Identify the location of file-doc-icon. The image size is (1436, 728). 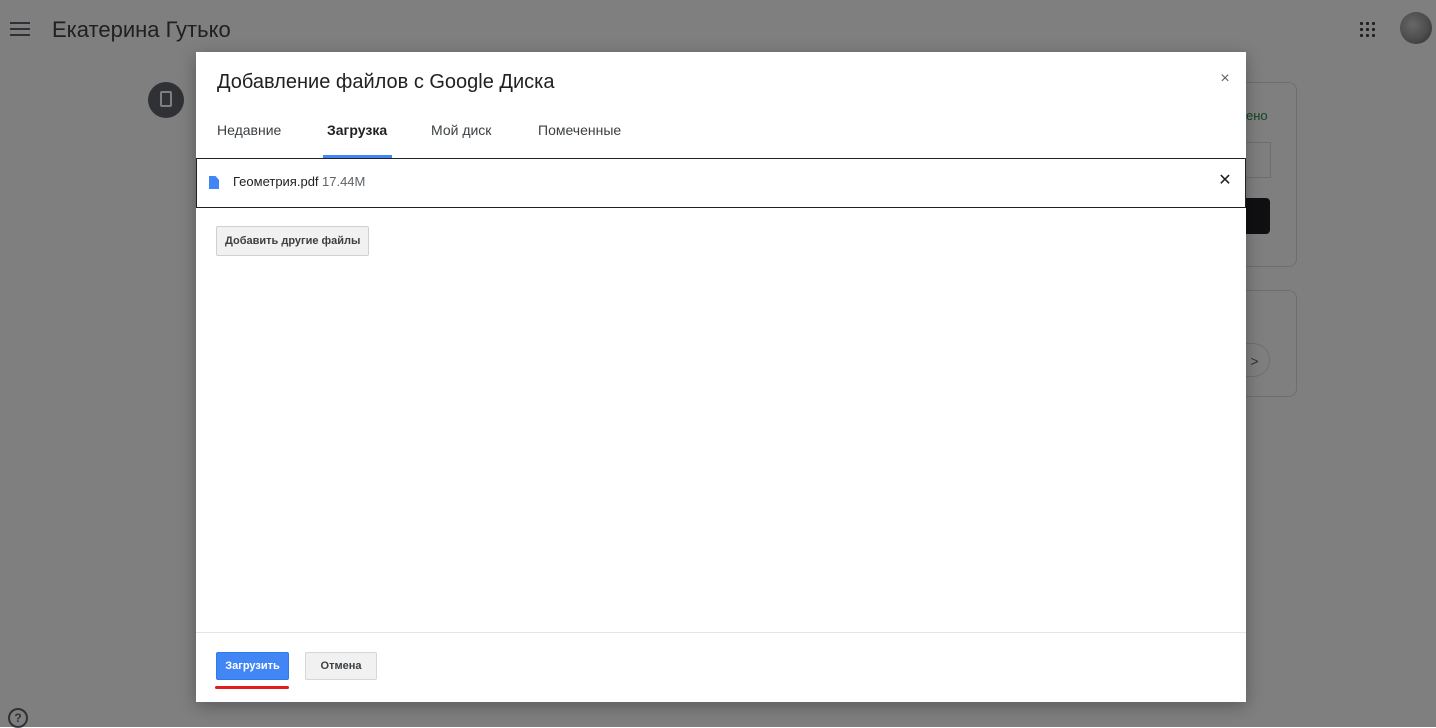
(214, 182).